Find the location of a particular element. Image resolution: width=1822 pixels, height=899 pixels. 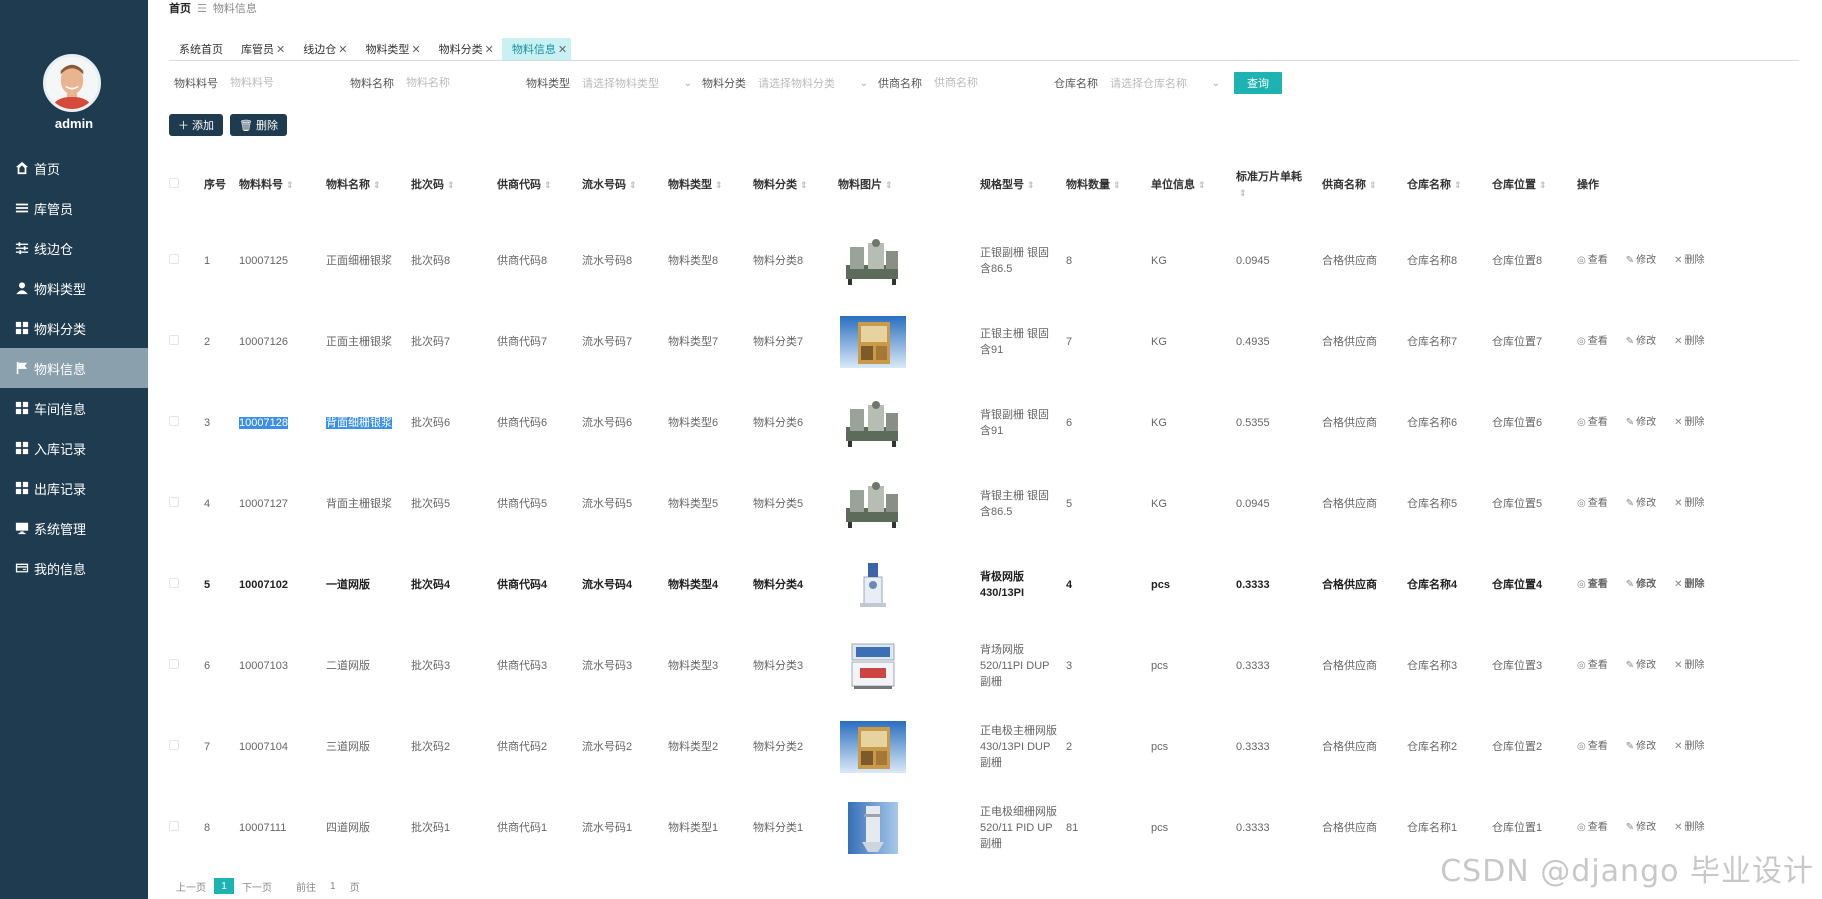

header-cell: 供商代码 ⇕ is located at coordinates (539, 185).